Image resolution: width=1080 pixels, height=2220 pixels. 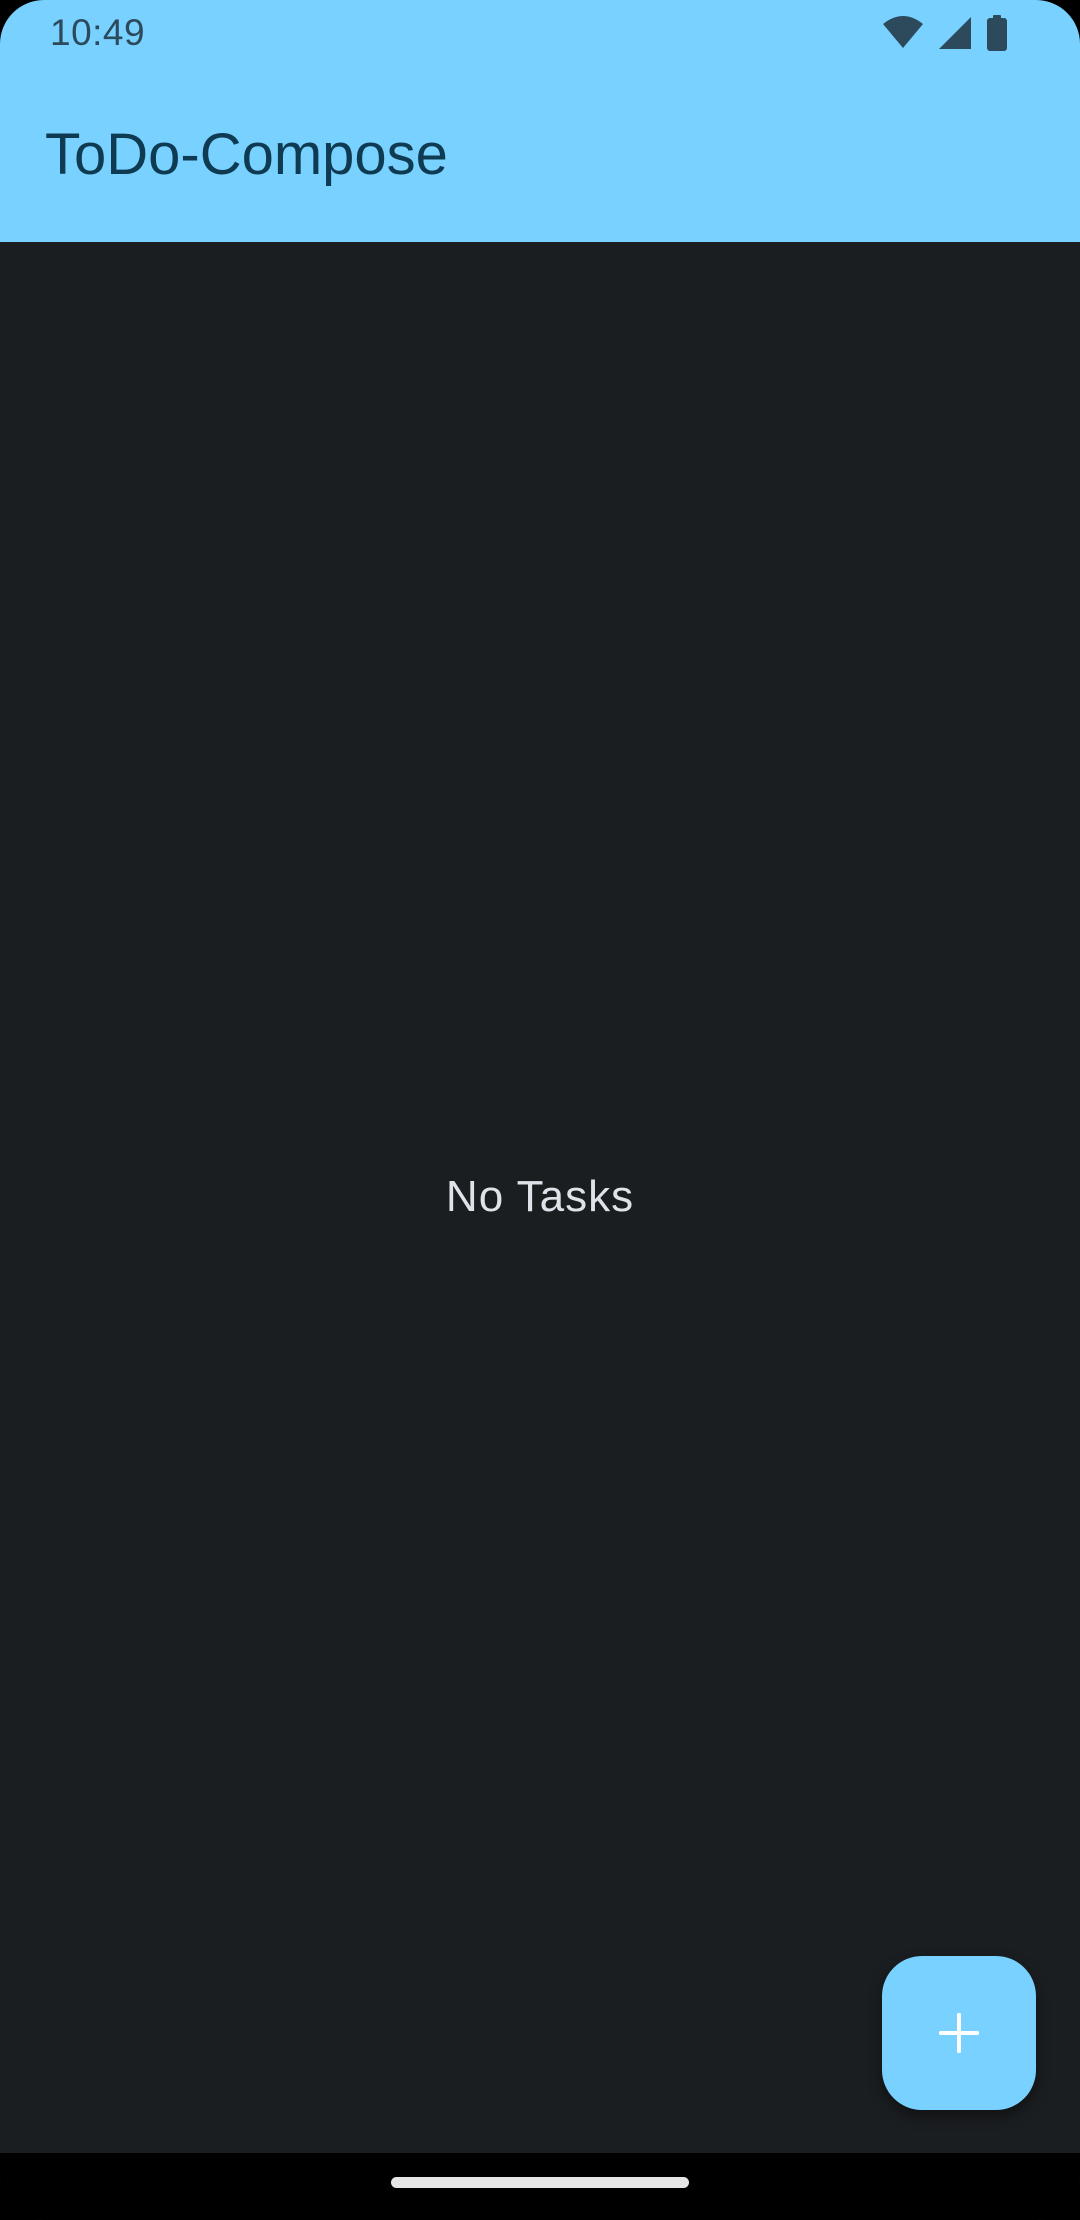 I want to click on top-app-area: 10:49 ToDo-Compose, so click(x=540, y=121).